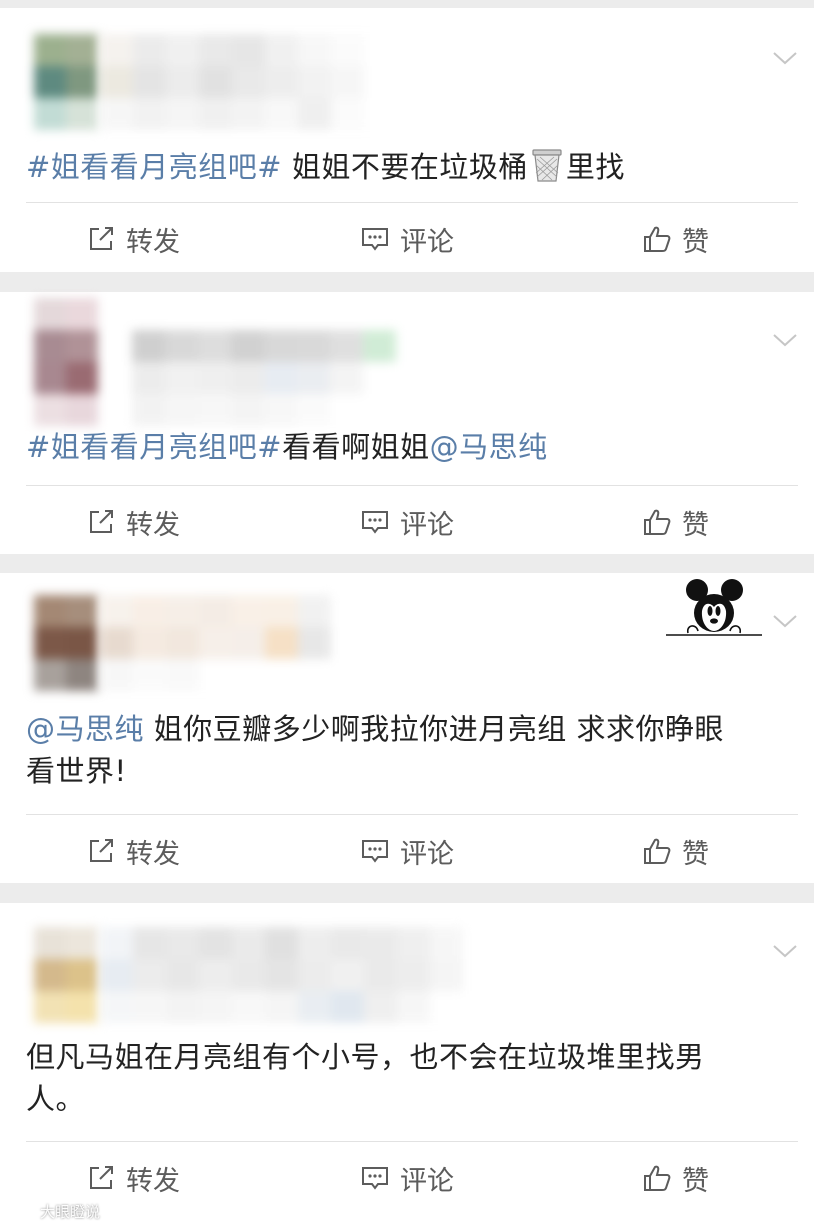  I want to click on watermark-logo-icon, so click(19, 1211).